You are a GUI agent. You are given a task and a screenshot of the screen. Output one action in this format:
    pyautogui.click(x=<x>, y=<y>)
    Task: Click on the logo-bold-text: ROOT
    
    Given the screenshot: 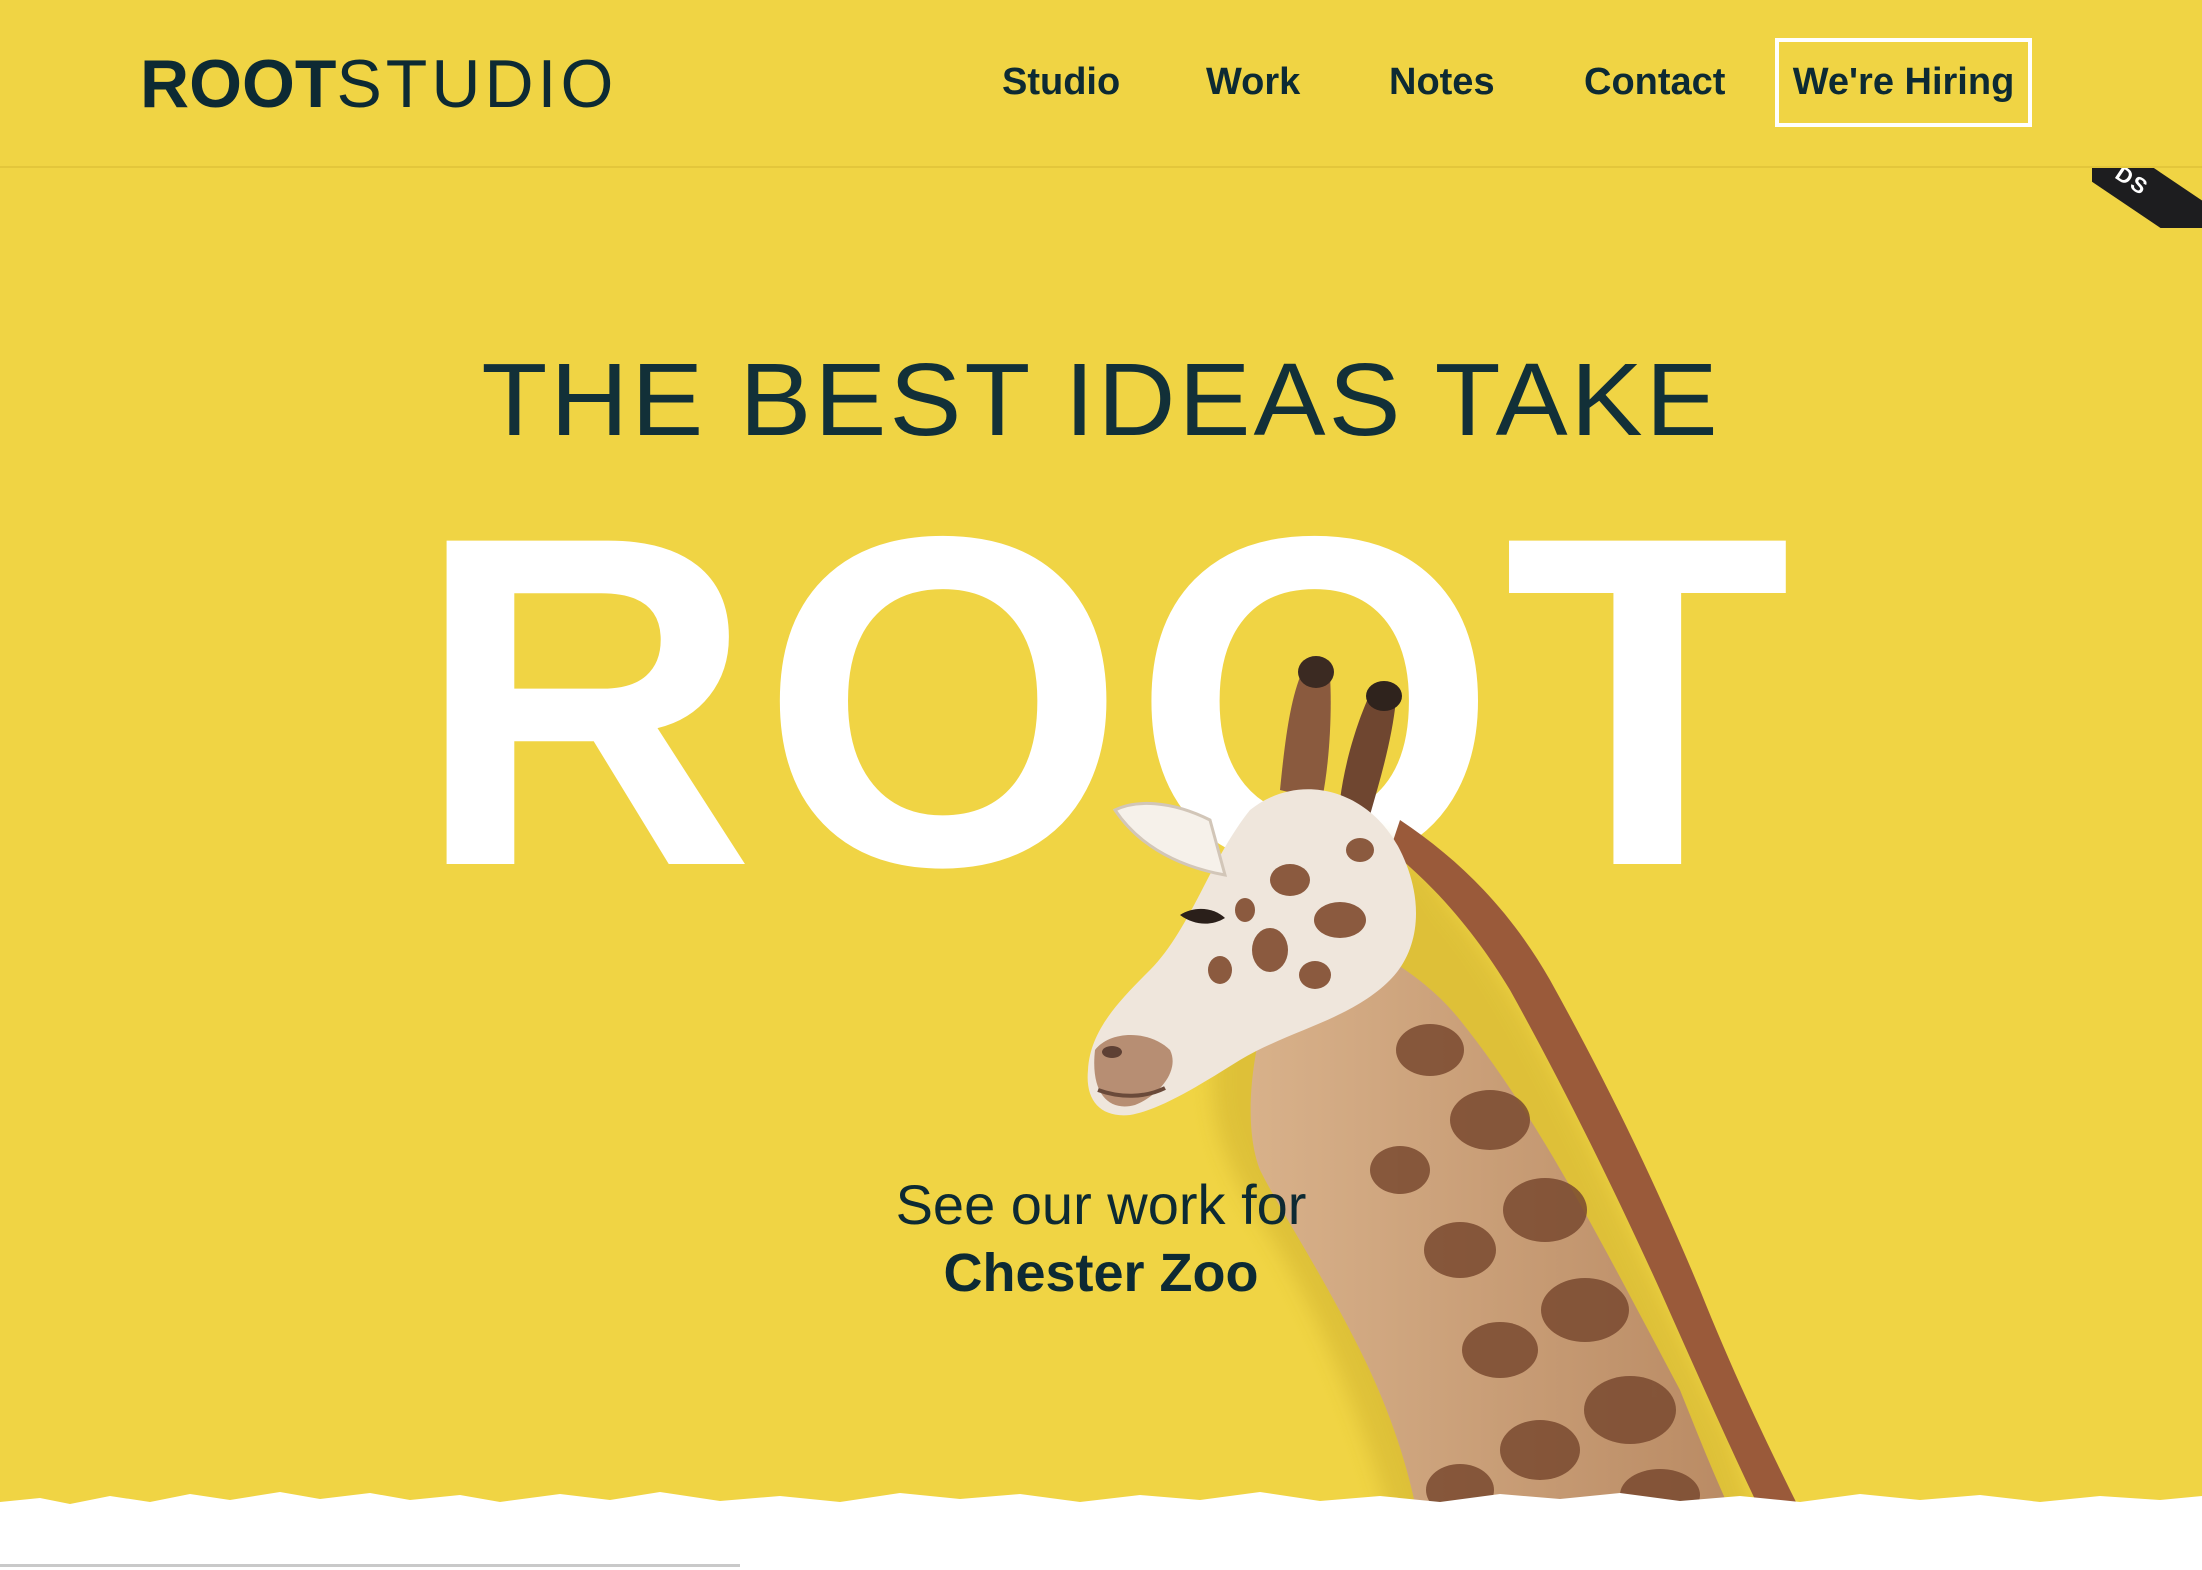 What is the action you would take?
    pyautogui.click(x=238, y=84)
    